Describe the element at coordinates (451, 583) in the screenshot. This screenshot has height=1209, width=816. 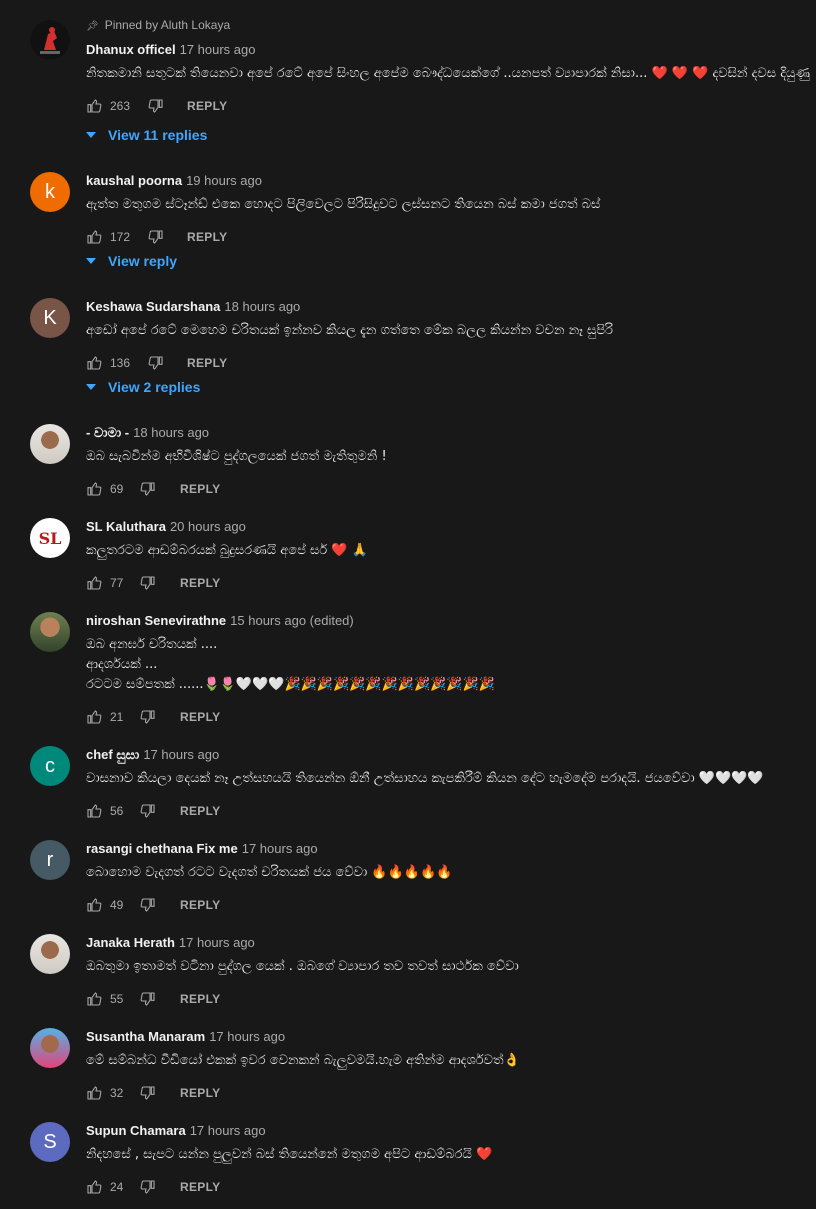
I see `comment-actions: 77 REPLY` at that location.